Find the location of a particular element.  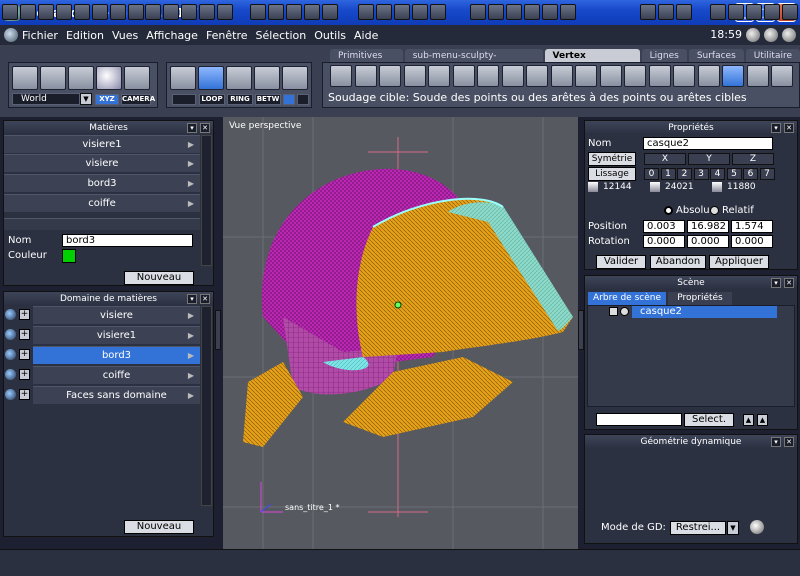

material-item: coiffe ▶ is located at coordinates (102, 203).